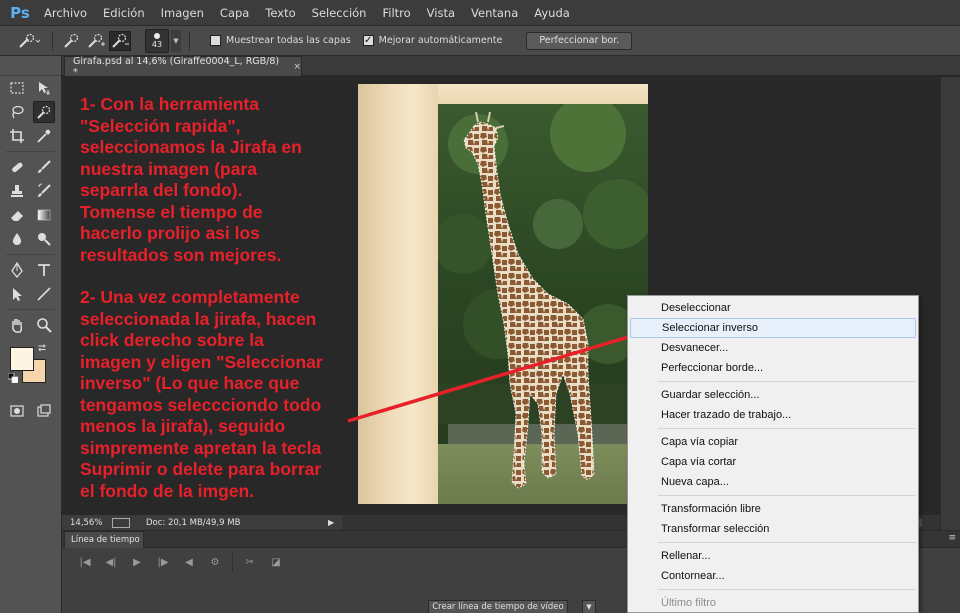 The image size is (960, 613). Describe the element at coordinates (121, 522) in the screenshot. I see `status-icon` at that location.